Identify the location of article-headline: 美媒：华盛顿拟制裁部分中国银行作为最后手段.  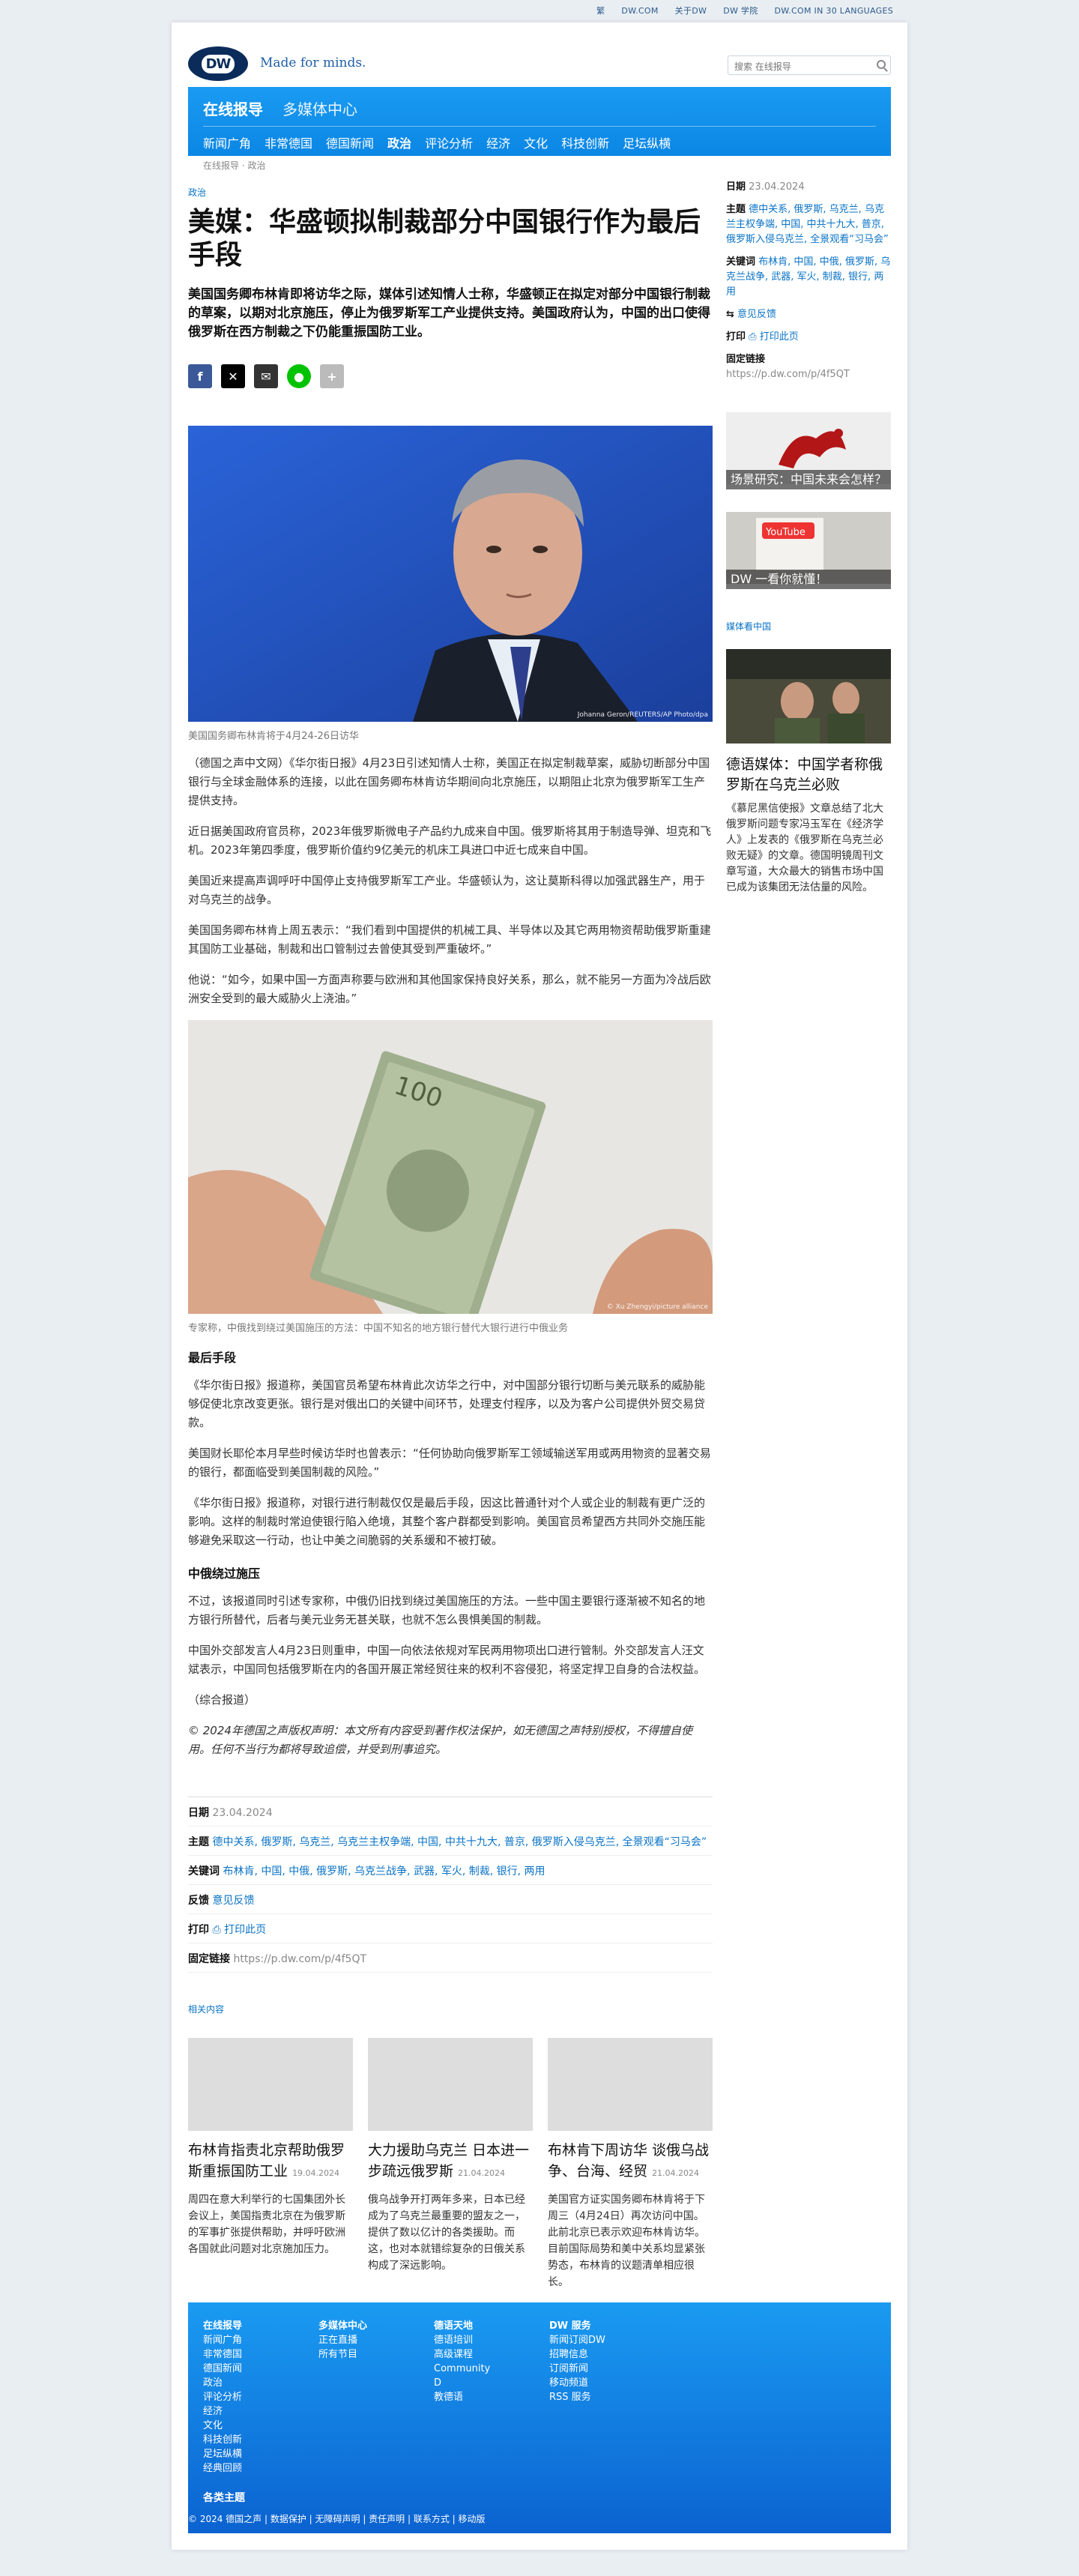
(444, 239).